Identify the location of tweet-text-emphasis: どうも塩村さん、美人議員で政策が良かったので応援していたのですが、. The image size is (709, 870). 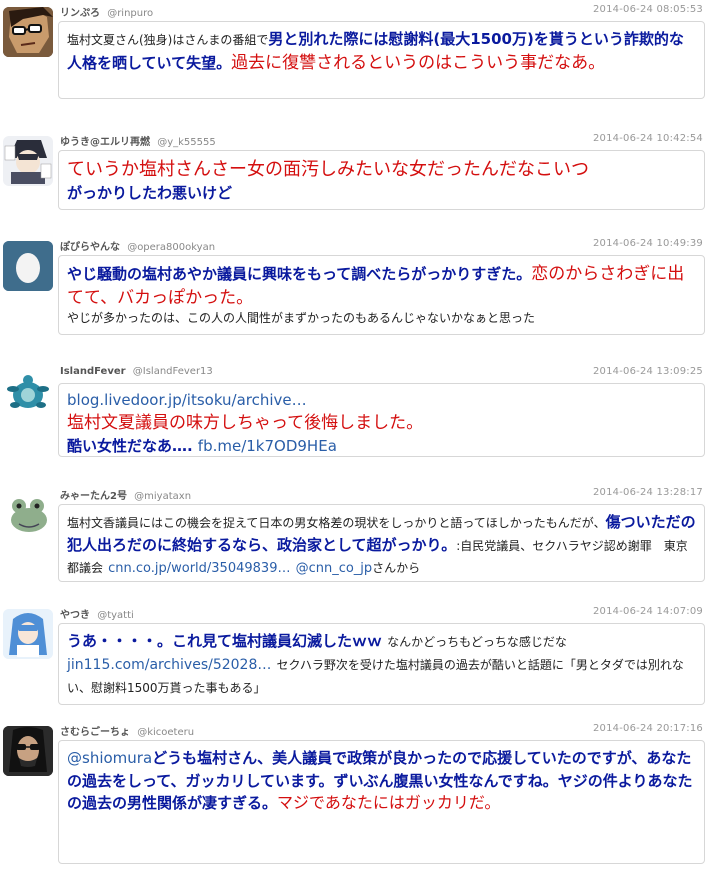
(399, 758).